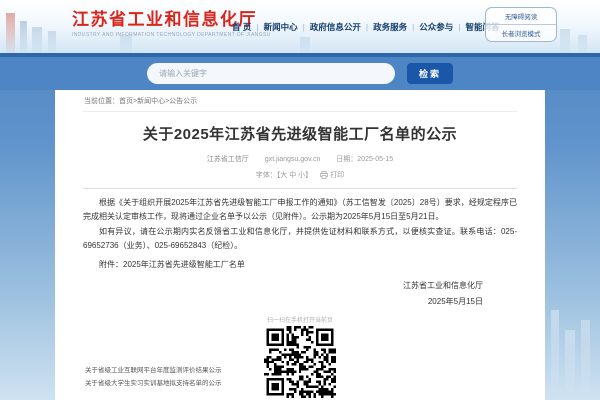  Describe the element at coordinates (335, 27) in the screenshot. I see `nav-item-info-disclosure: 政府信息公开` at that location.